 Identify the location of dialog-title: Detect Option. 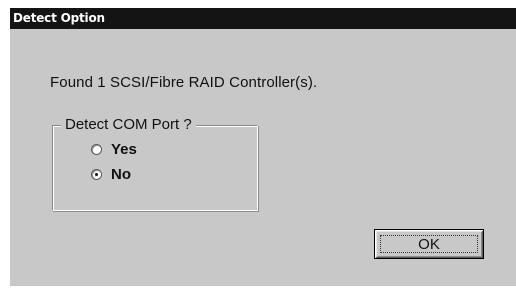
(59, 18).